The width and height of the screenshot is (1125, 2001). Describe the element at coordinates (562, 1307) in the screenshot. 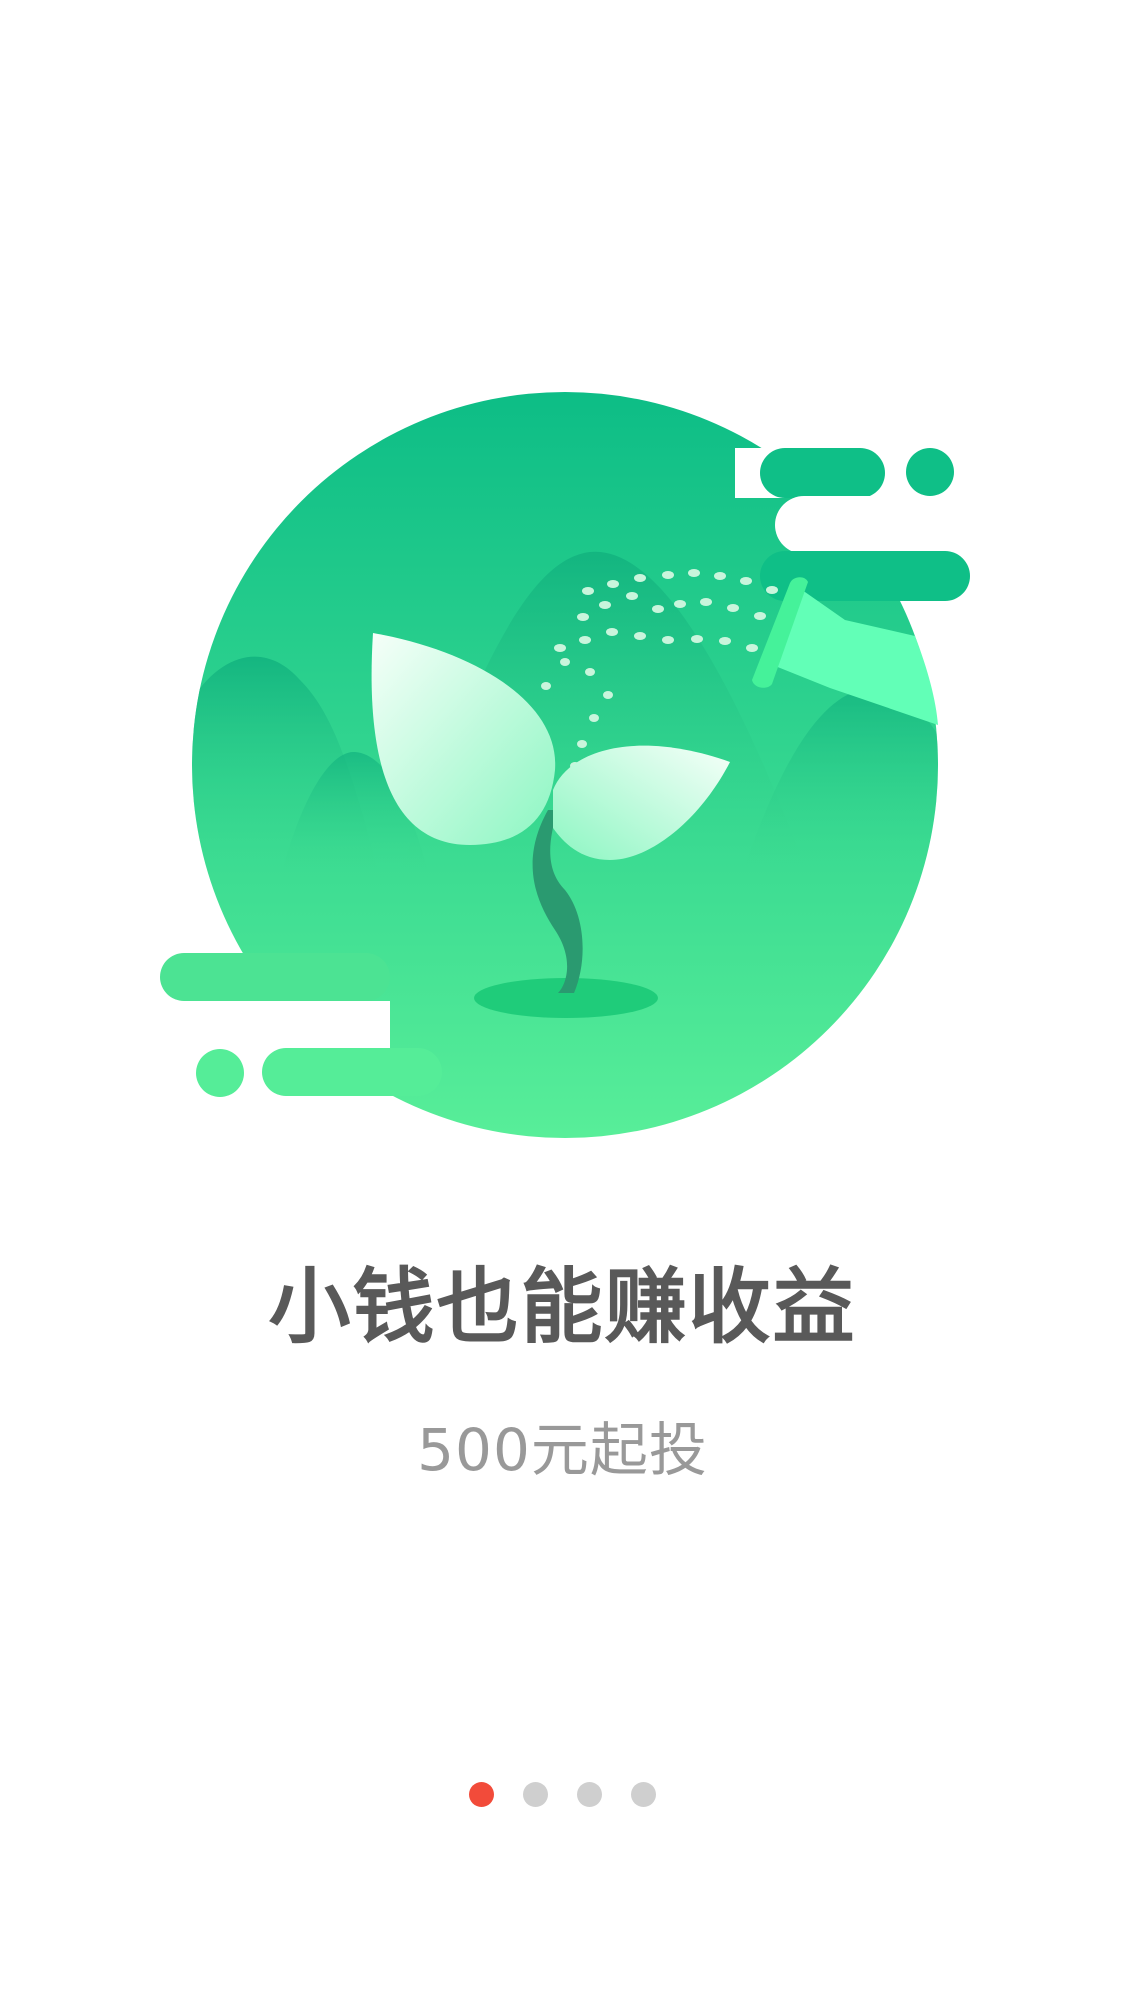

I see `slide-title: 小钱也能赚收益` at that location.